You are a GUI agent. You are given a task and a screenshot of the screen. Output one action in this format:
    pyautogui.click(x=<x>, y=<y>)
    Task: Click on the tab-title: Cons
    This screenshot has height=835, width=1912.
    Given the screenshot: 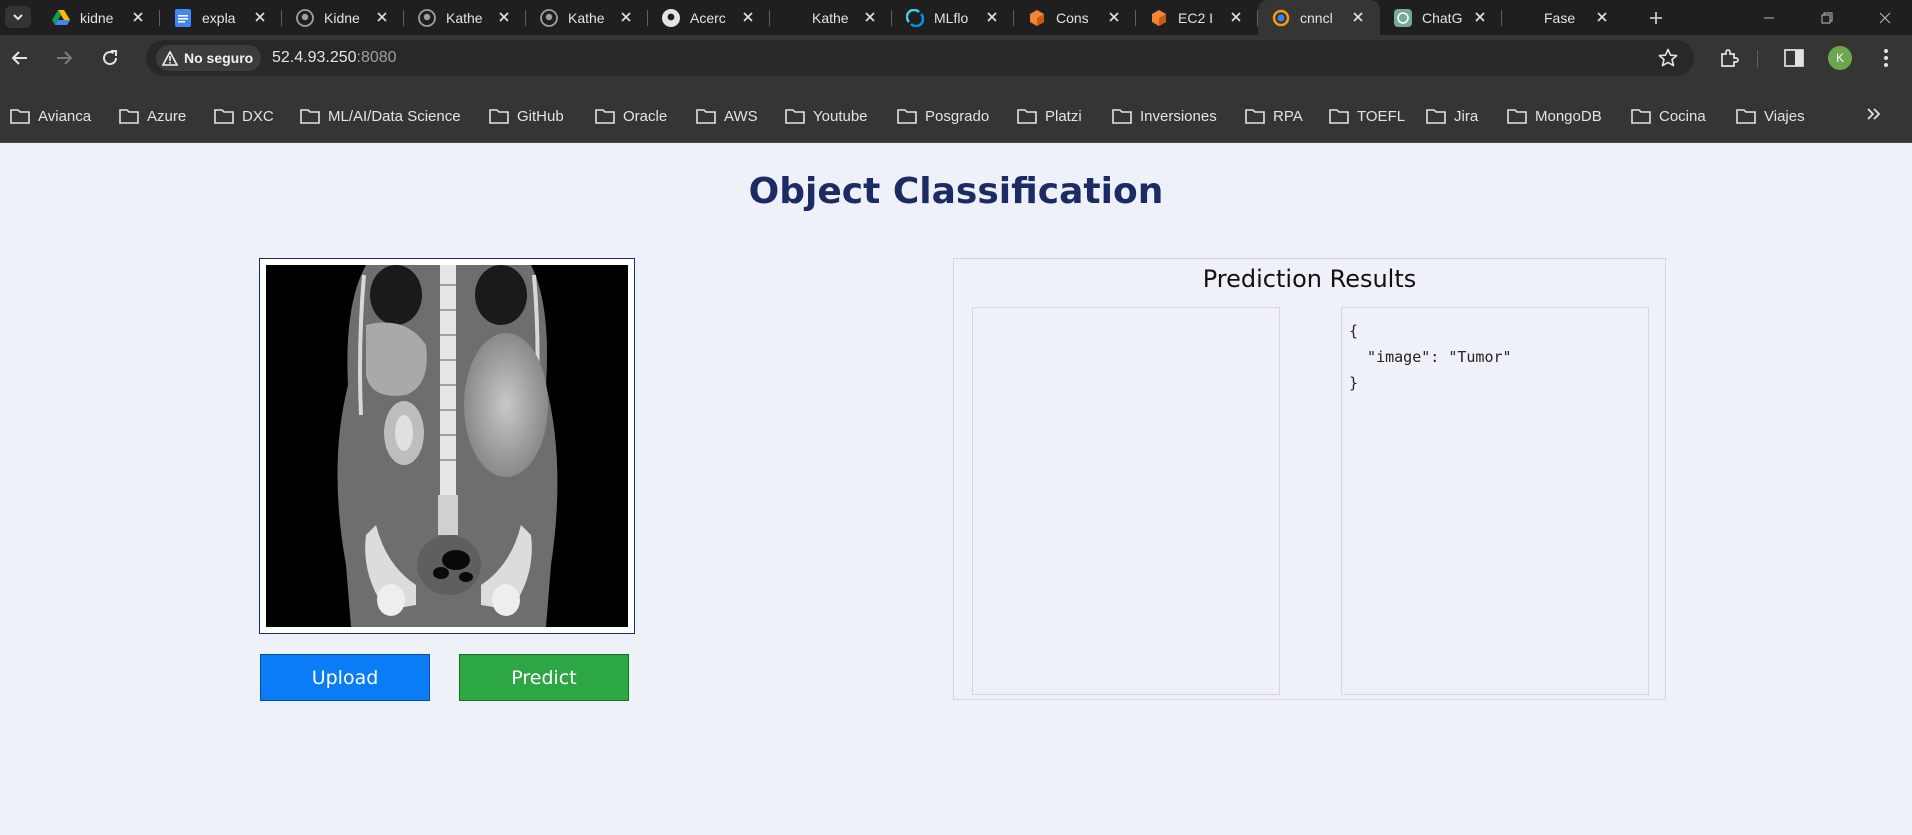 What is the action you would take?
    pyautogui.click(x=1072, y=17)
    